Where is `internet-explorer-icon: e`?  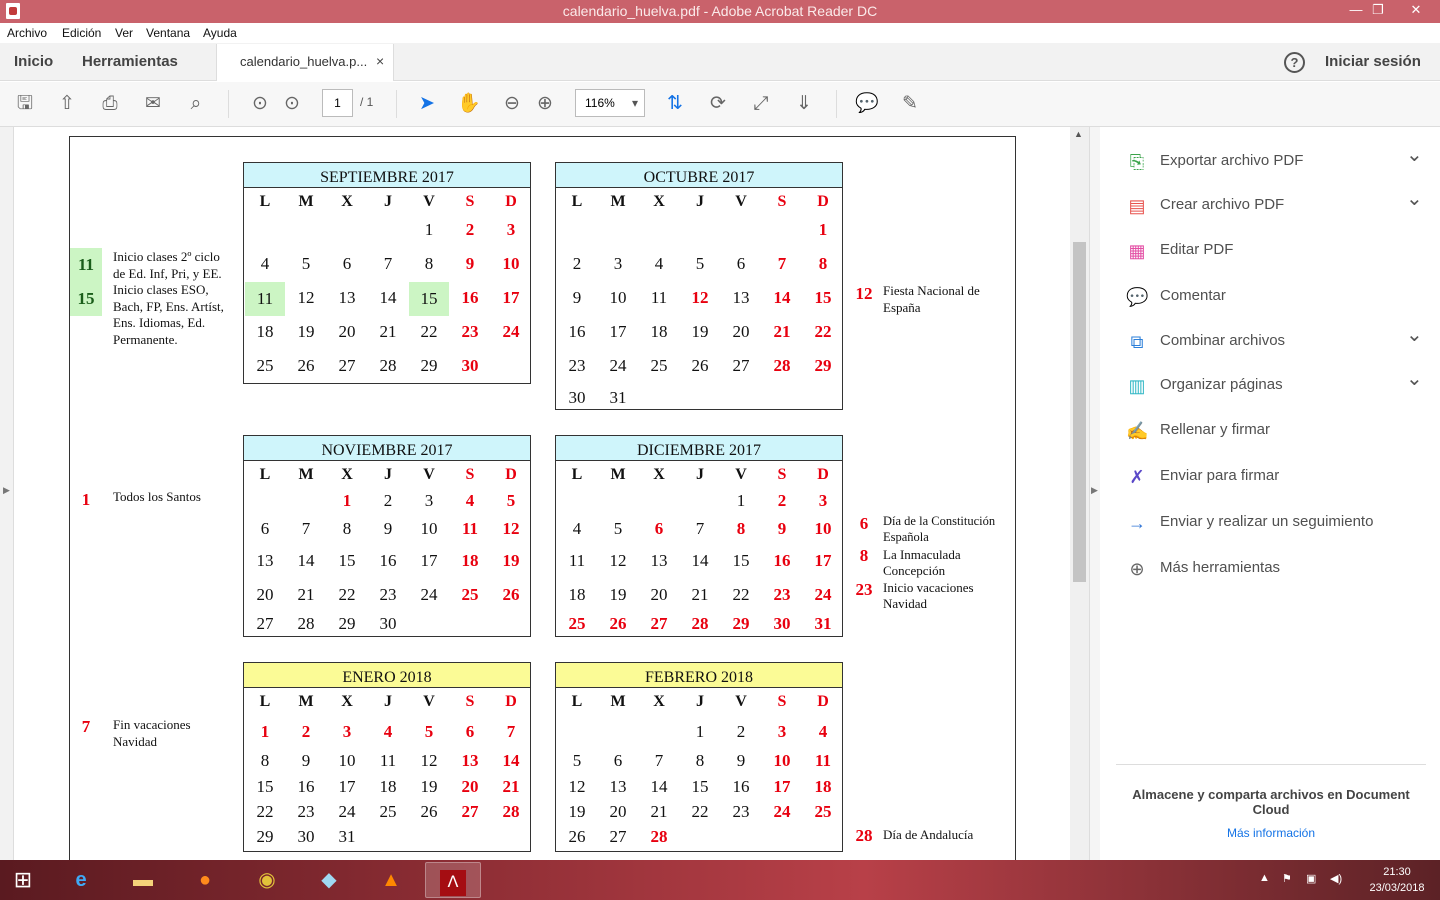
internet-explorer-icon: e is located at coordinates (81, 880).